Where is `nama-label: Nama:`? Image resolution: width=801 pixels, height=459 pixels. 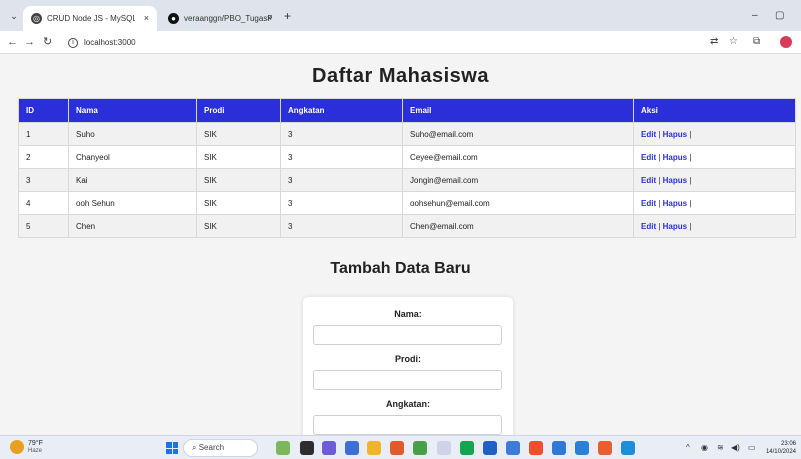 nama-label: Nama: is located at coordinates (408, 314).